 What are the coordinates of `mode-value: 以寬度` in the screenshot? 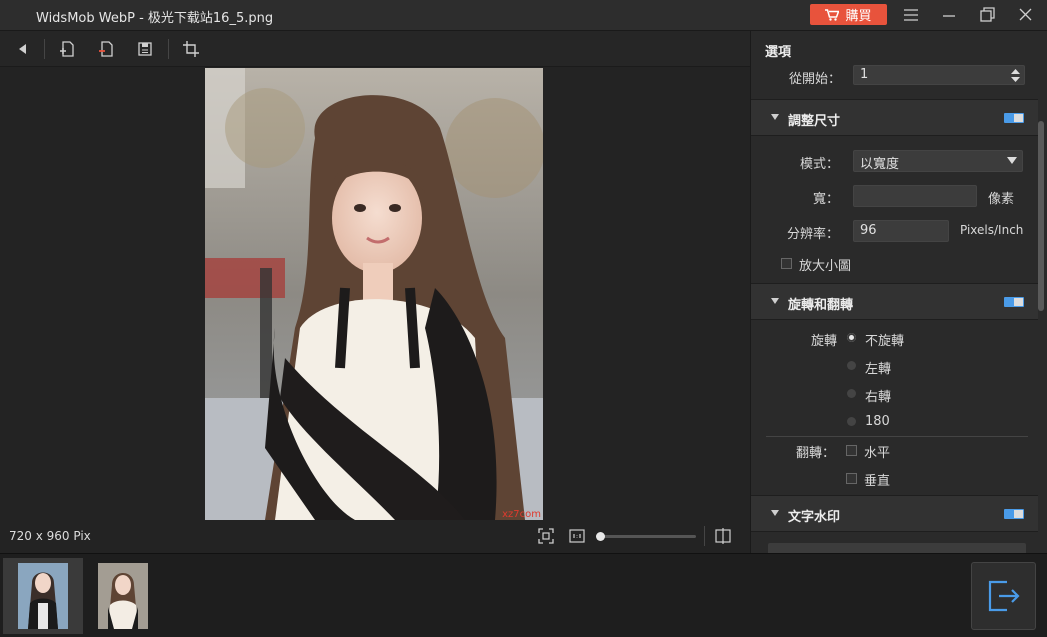 It's located at (880, 164).